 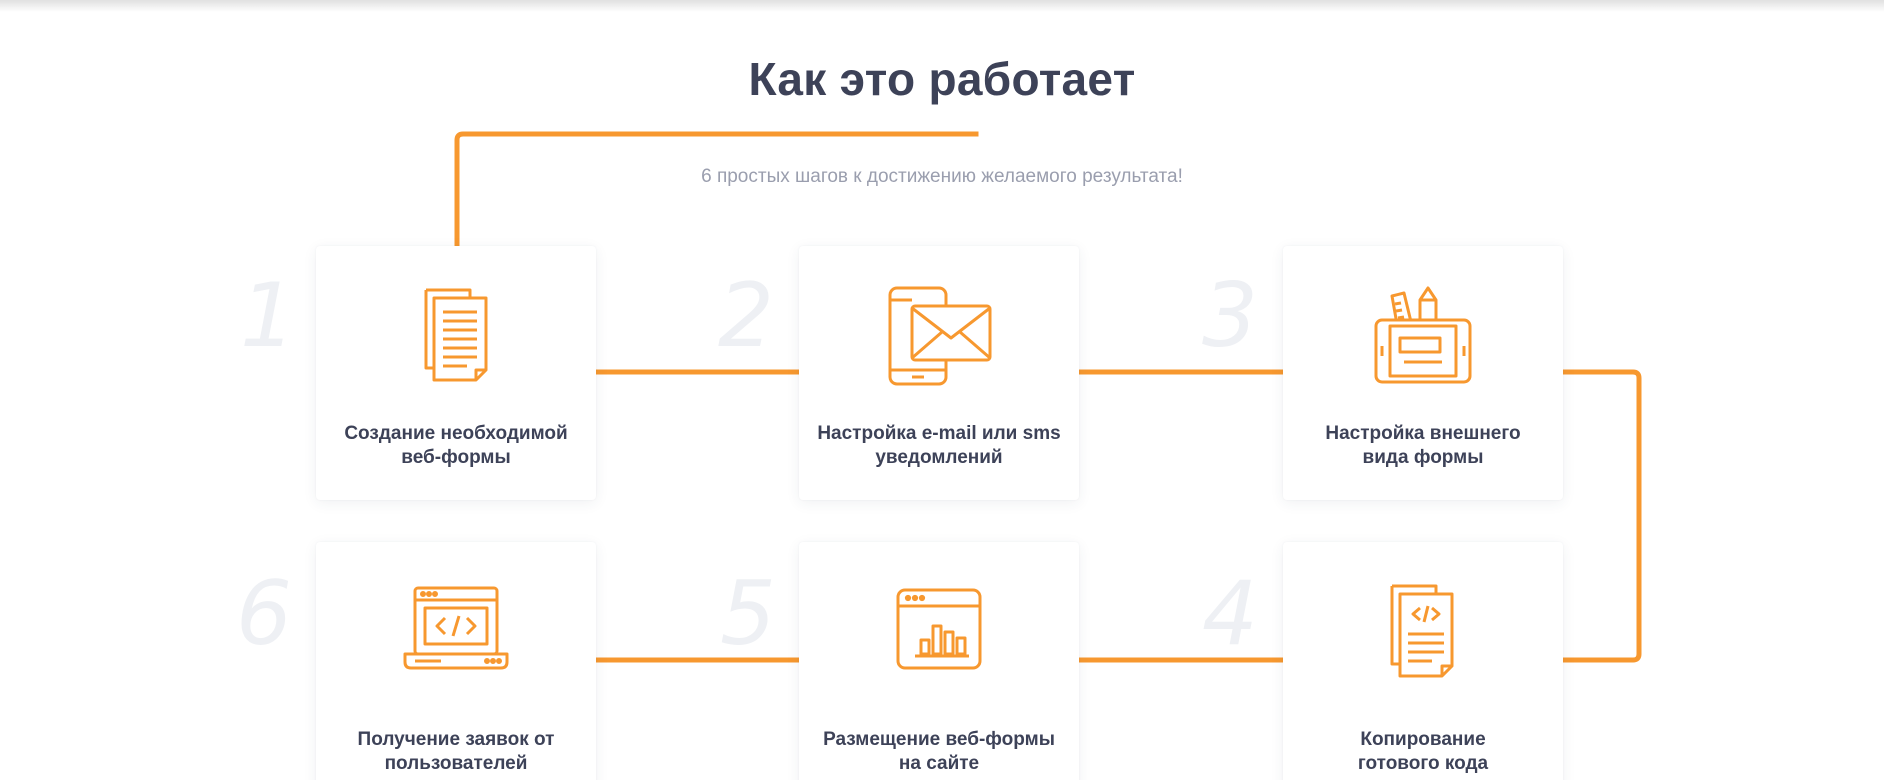 What do you see at coordinates (1423, 632) in the screenshot?
I see `code-document-icon` at bounding box center [1423, 632].